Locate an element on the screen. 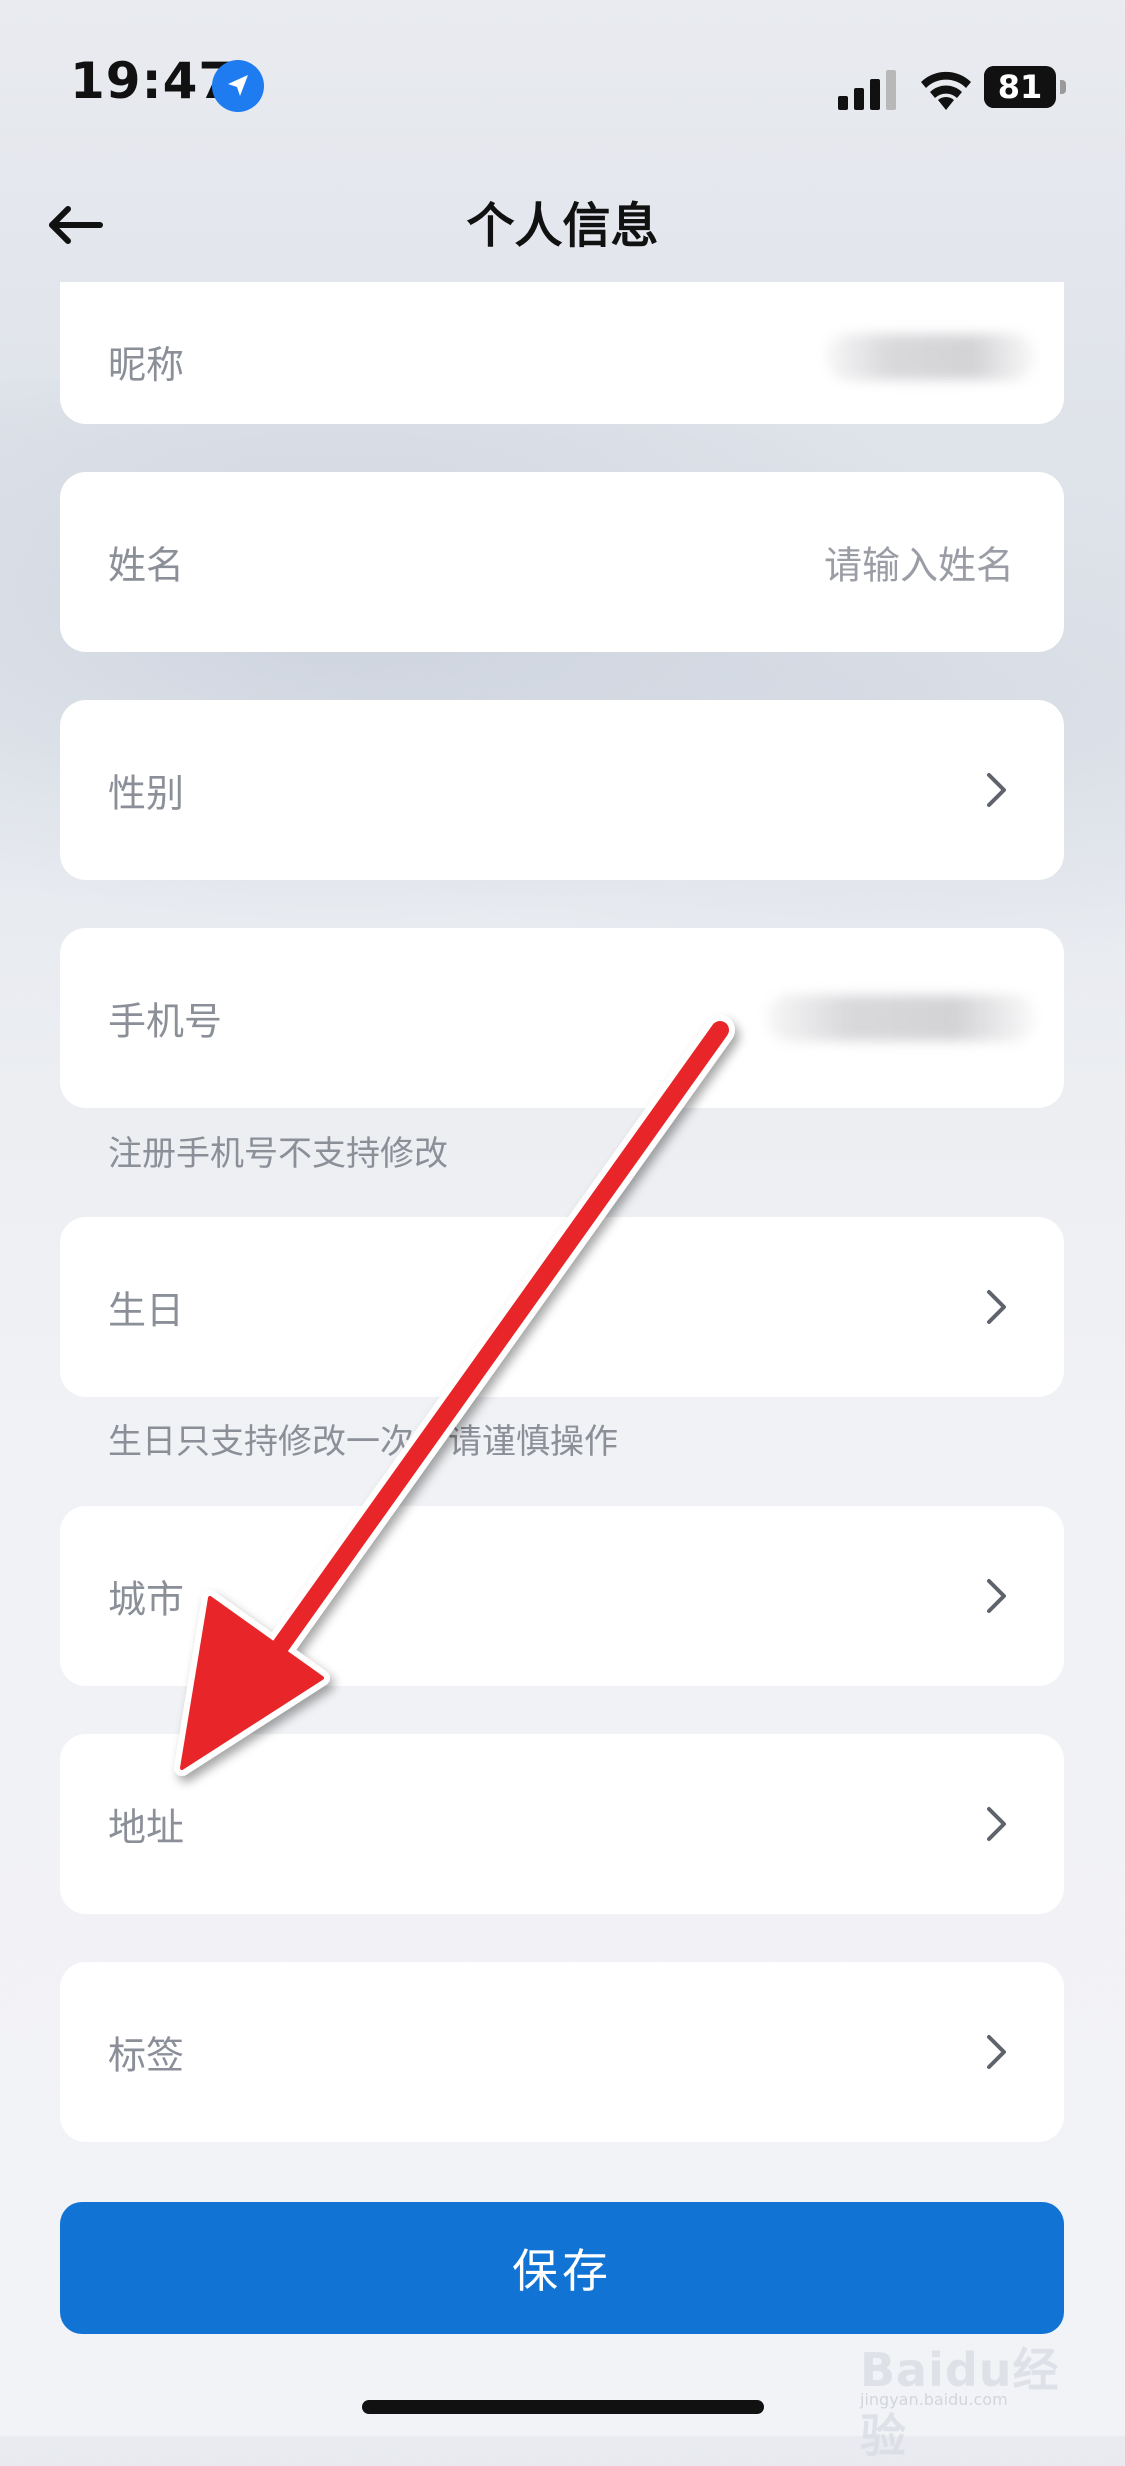  page-title: 个人信息 is located at coordinates (562, 226).